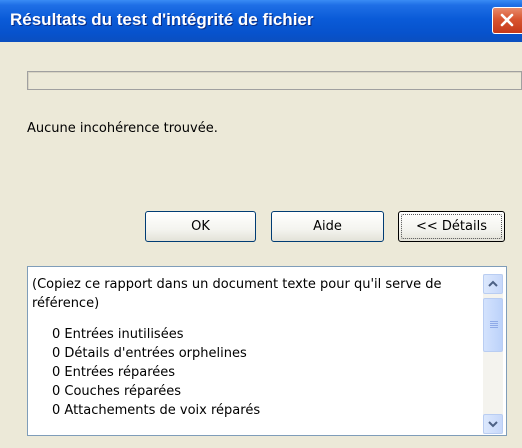  What do you see at coordinates (122, 128) in the screenshot?
I see `status-message: Aucune incohérence trouvée.` at bounding box center [122, 128].